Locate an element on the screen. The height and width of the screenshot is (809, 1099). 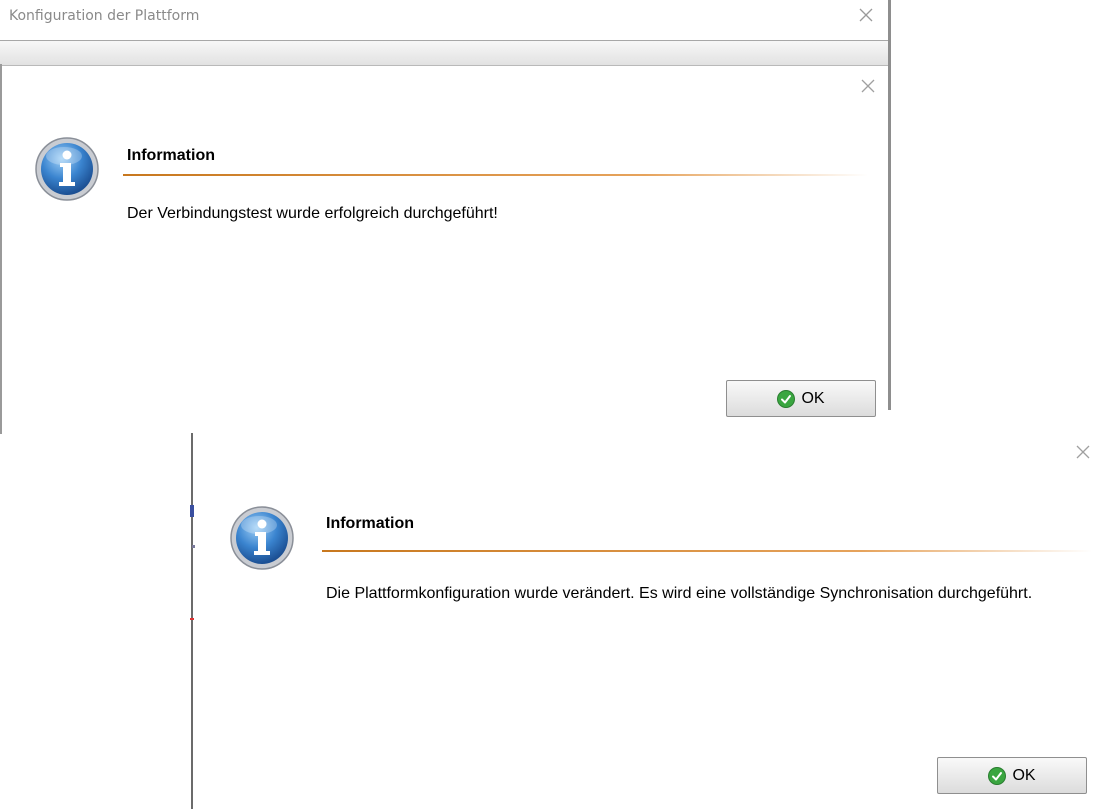
parent-window-title: Konfiguration der Plattform is located at coordinates (104, 16).